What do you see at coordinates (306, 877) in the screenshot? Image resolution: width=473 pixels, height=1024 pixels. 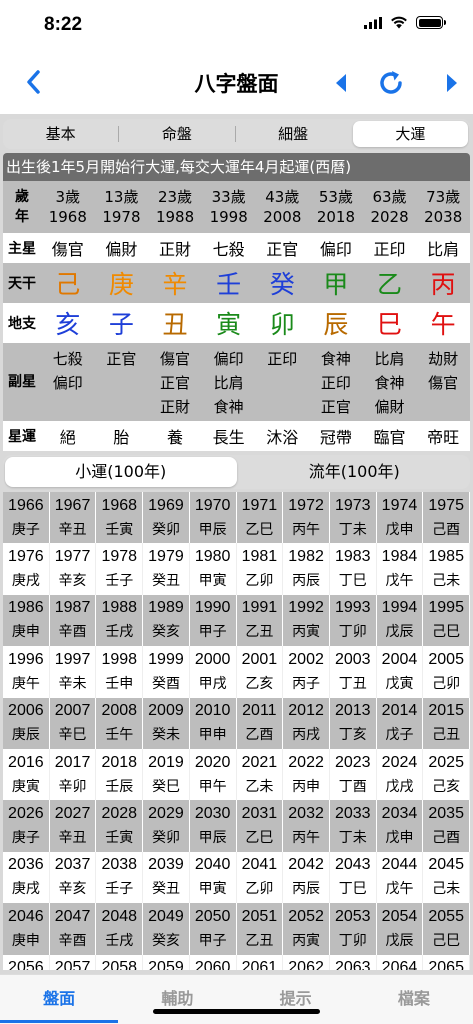 I see `year-cell: 2042 丙辰` at bounding box center [306, 877].